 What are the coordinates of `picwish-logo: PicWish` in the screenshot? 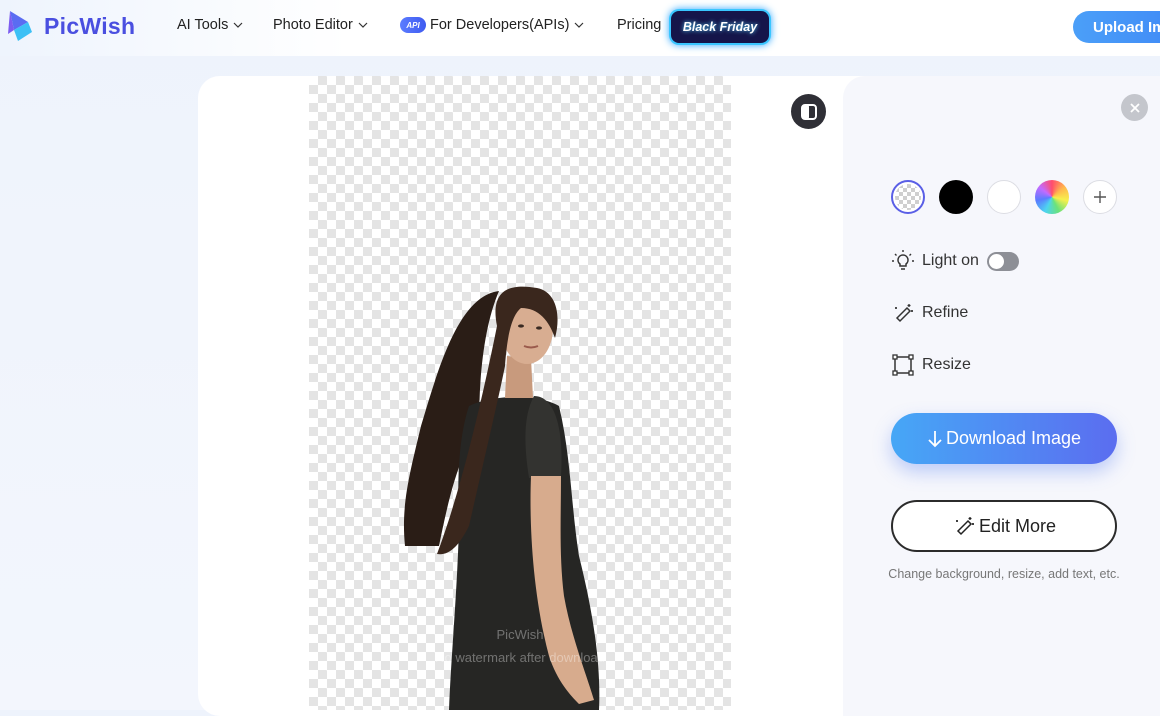 It's located at (70, 26).